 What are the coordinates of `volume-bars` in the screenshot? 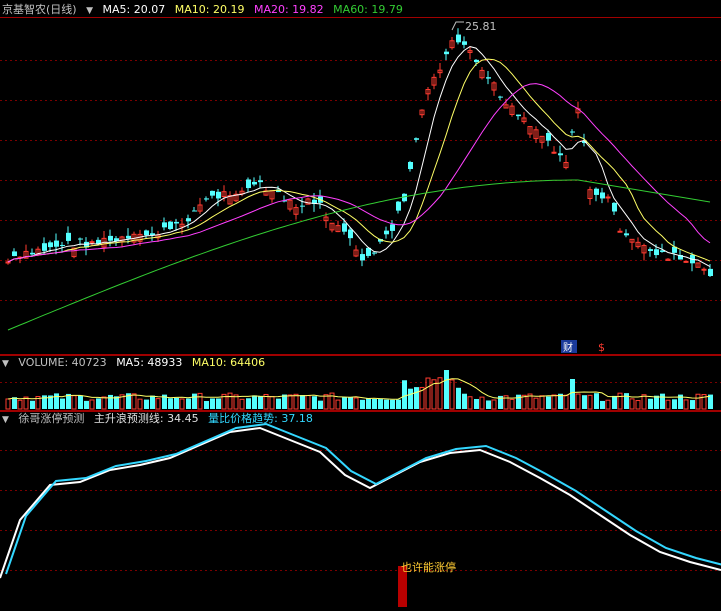 It's located at (359, 390).